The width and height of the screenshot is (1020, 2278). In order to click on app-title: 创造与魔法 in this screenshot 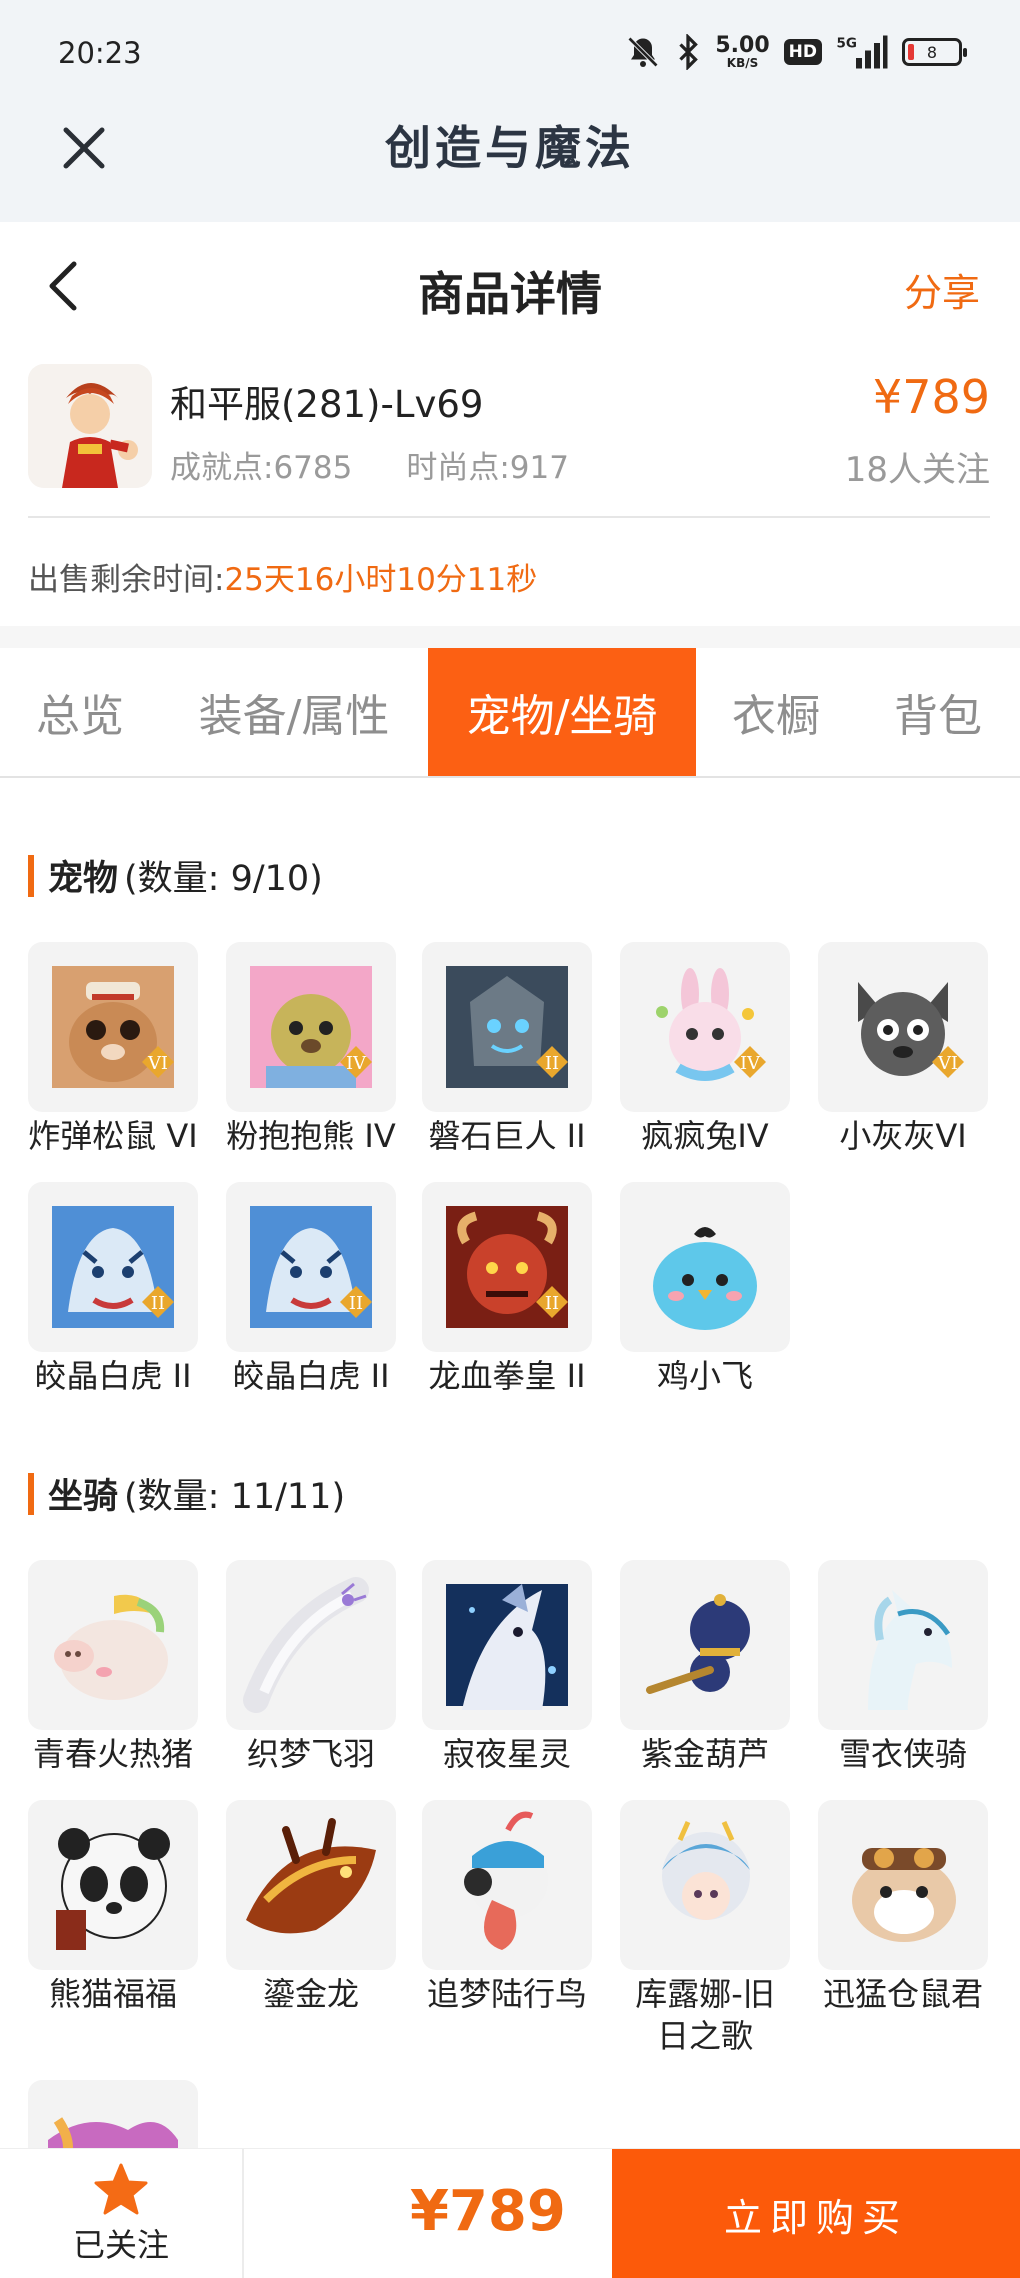, I will do `click(510, 148)`.